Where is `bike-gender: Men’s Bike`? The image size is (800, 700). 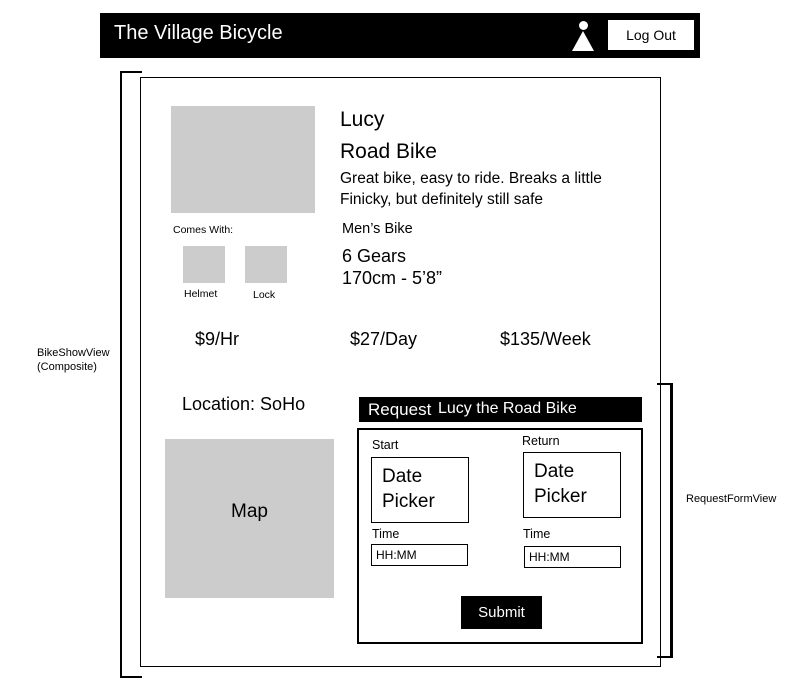 bike-gender: Men’s Bike is located at coordinates (377, 229).